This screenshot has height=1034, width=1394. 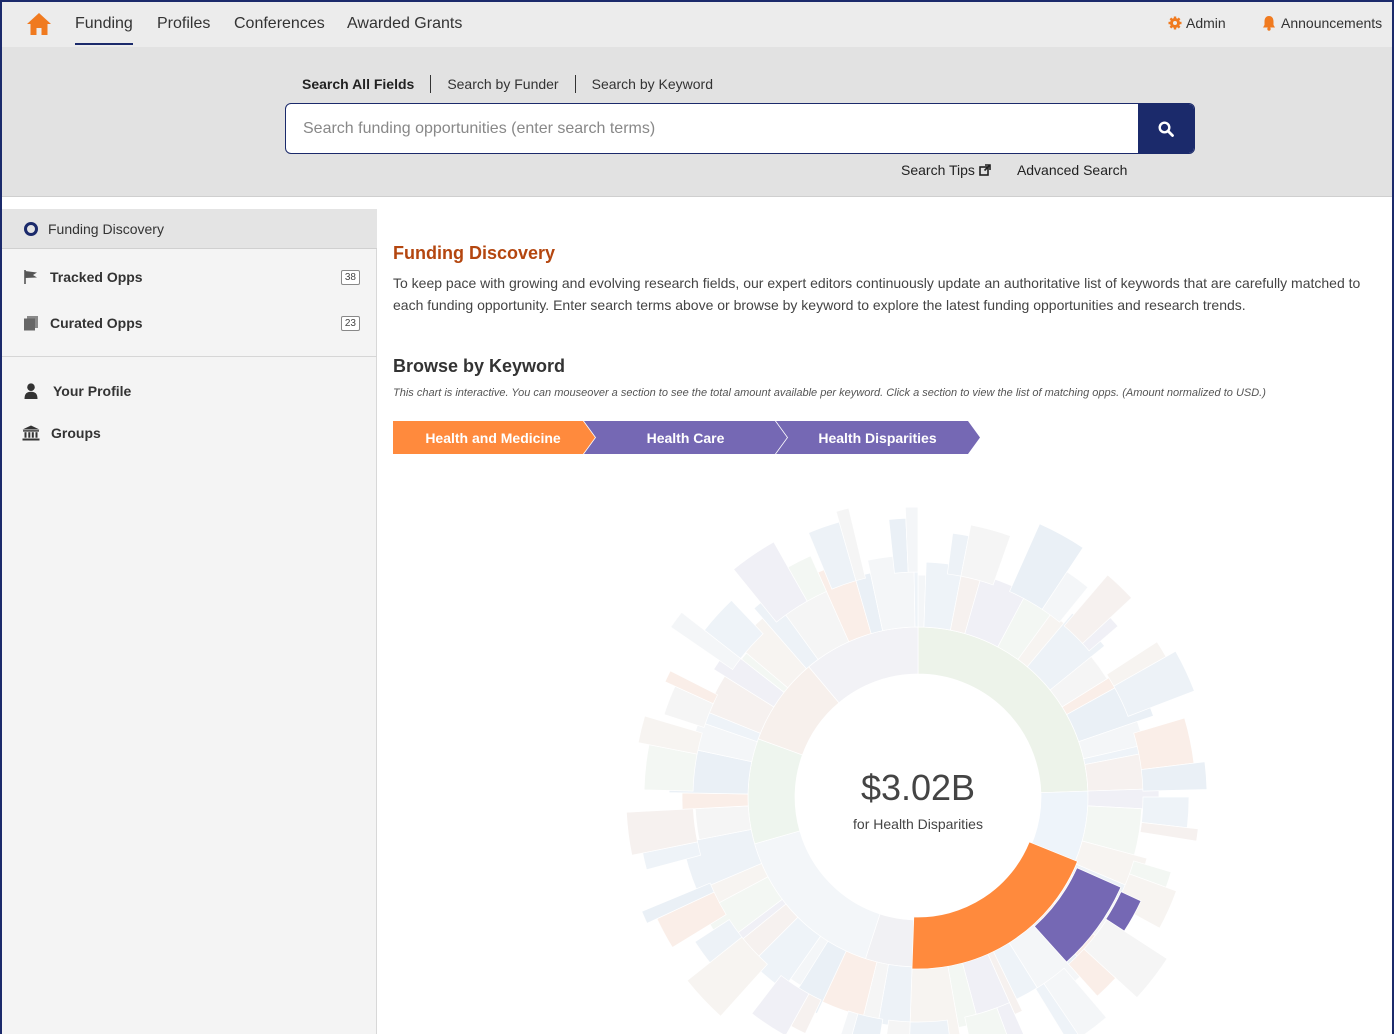 I want to click on center-label: for Health Disparities, so click(x=918, y=824).